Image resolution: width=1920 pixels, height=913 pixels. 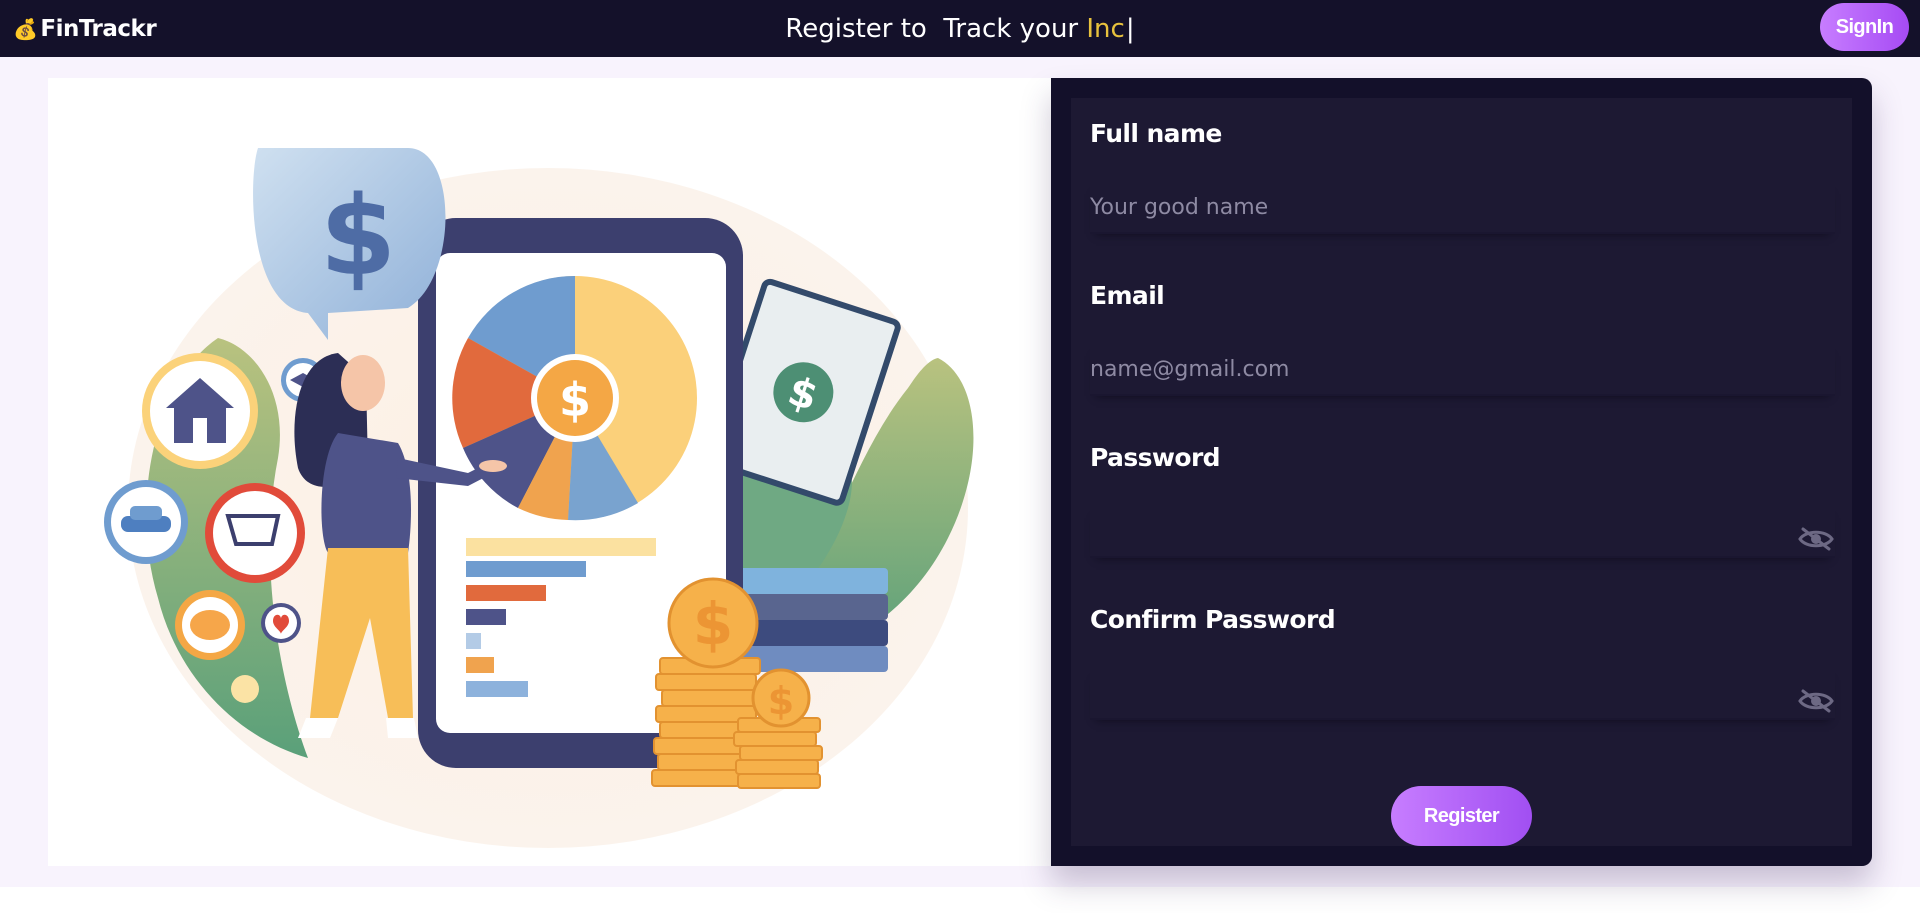 I want to click on password-label: Password, so click(x=1155, y=457).